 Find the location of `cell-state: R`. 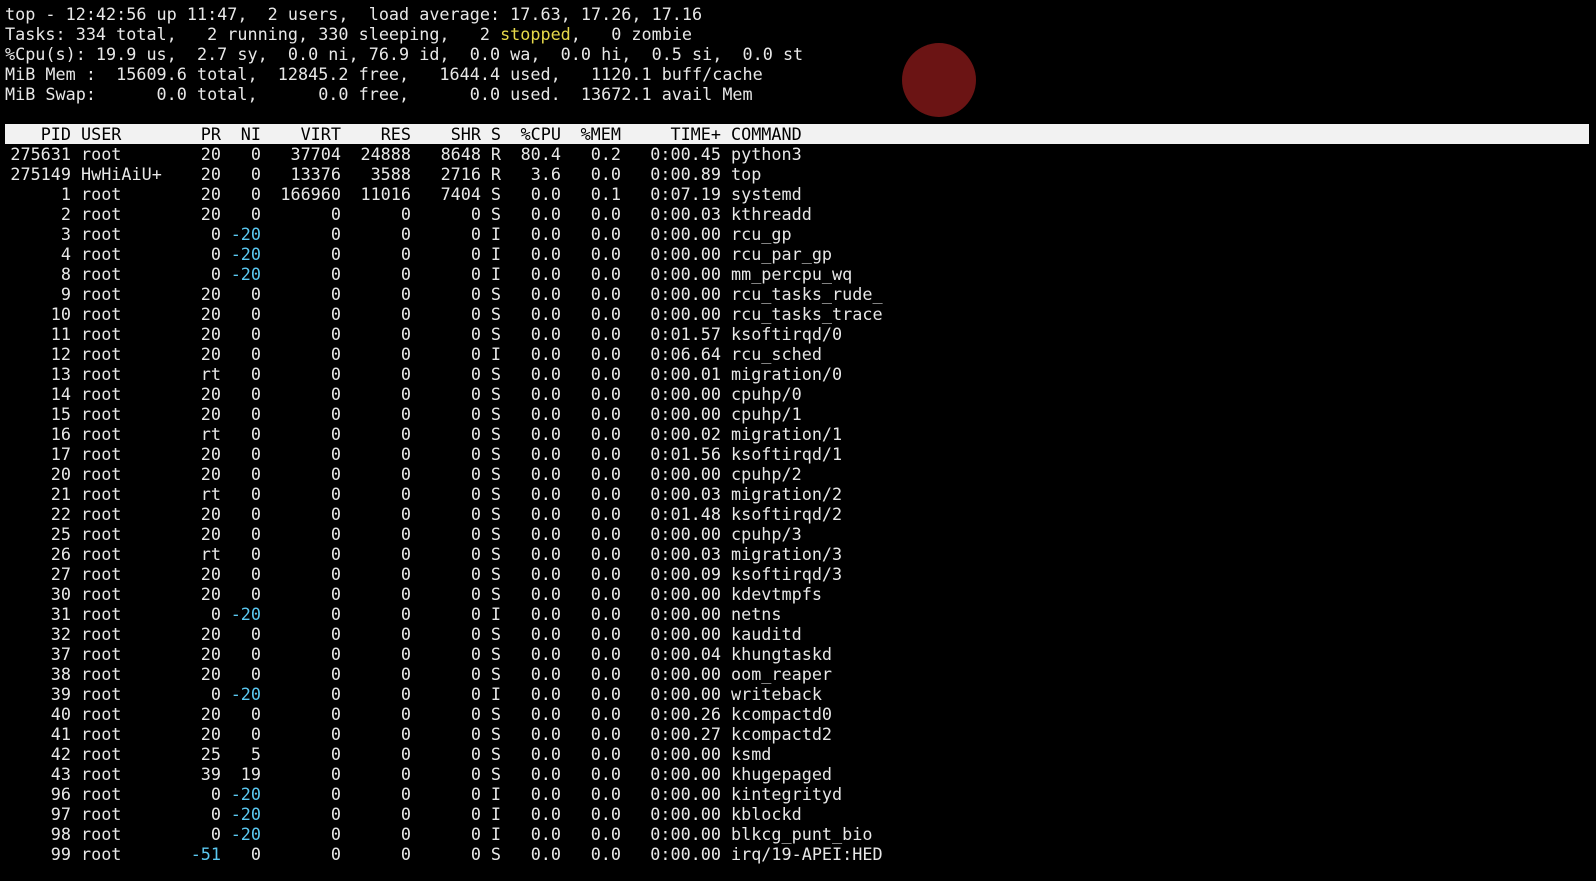

cell-state: R is located at coordinates (495, 154).